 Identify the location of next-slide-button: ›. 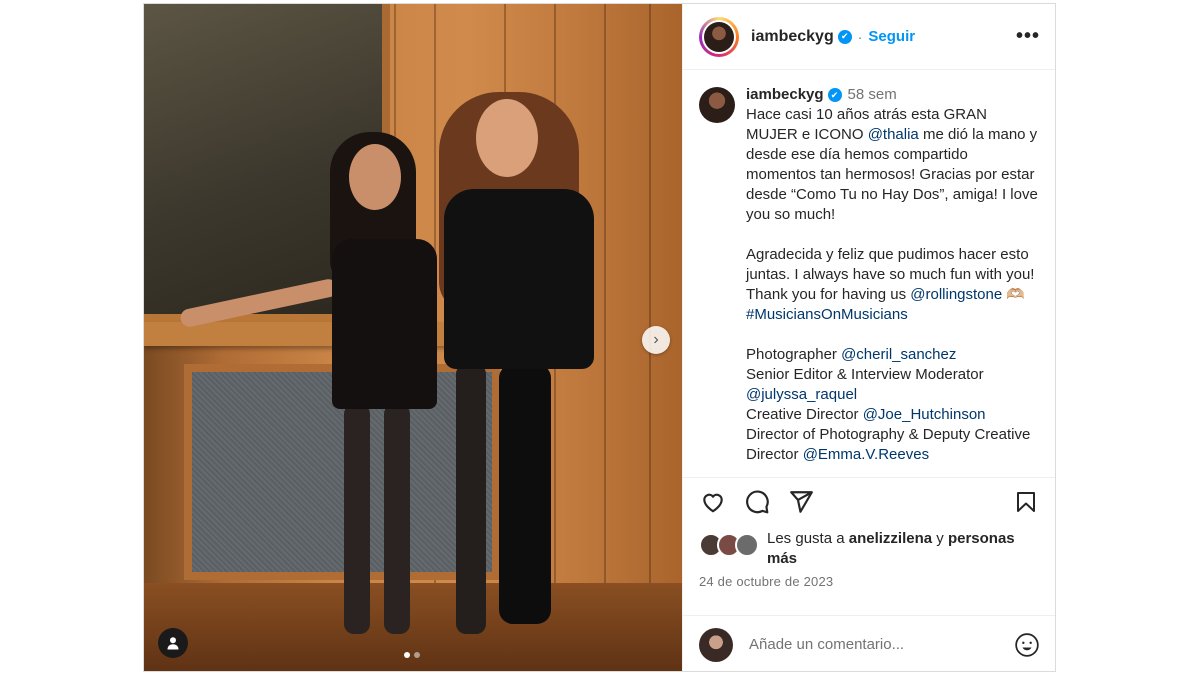
(656, 340).